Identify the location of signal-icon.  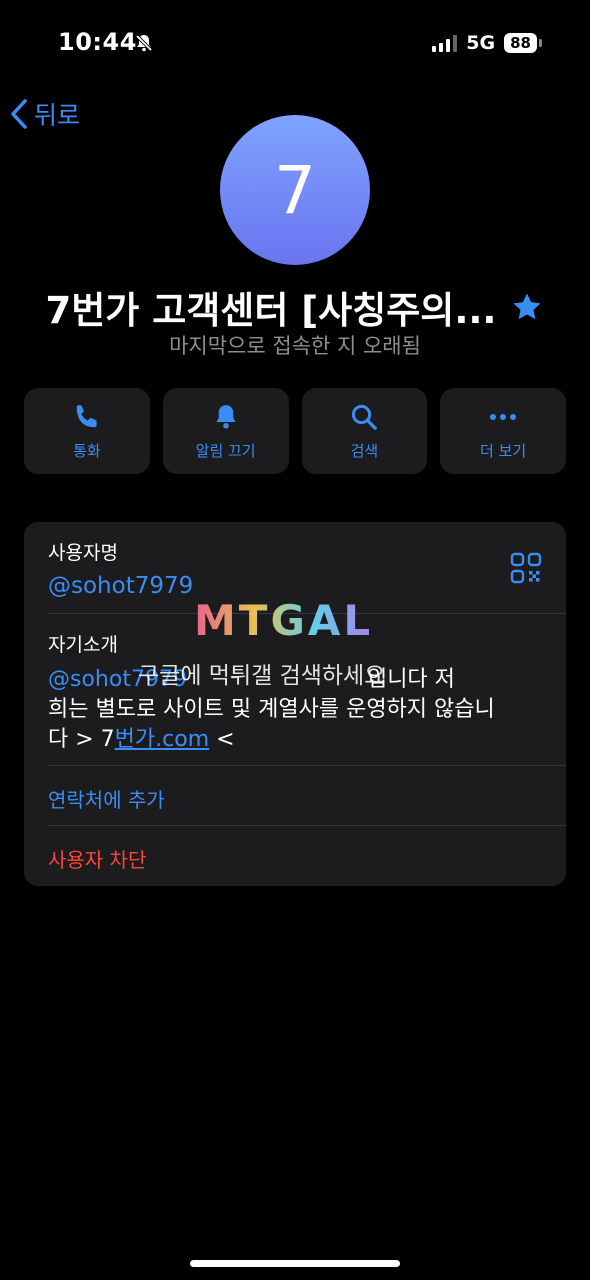
(445, 43).